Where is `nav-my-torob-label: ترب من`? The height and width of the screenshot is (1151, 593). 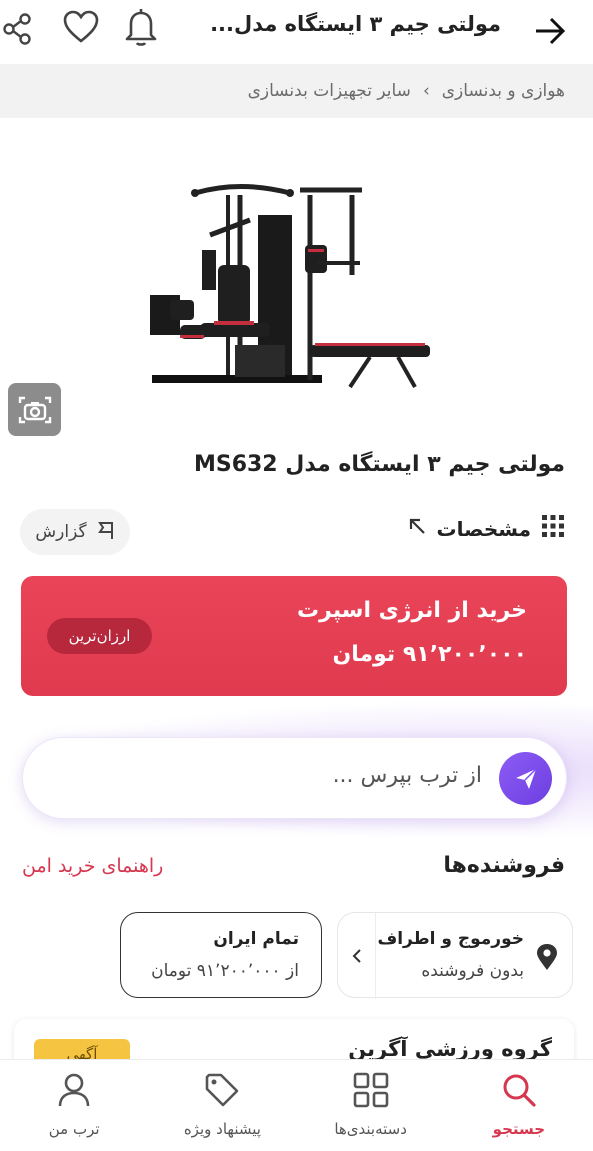 nav-my-torob-label: ترب من is located at coordinates (74, 1129).